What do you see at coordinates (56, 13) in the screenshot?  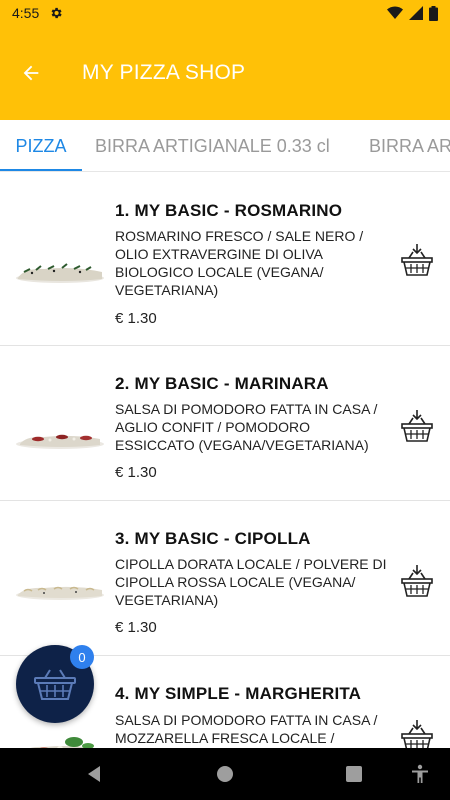 I see `settings-gear-icon` at bounding box center [56, 13].